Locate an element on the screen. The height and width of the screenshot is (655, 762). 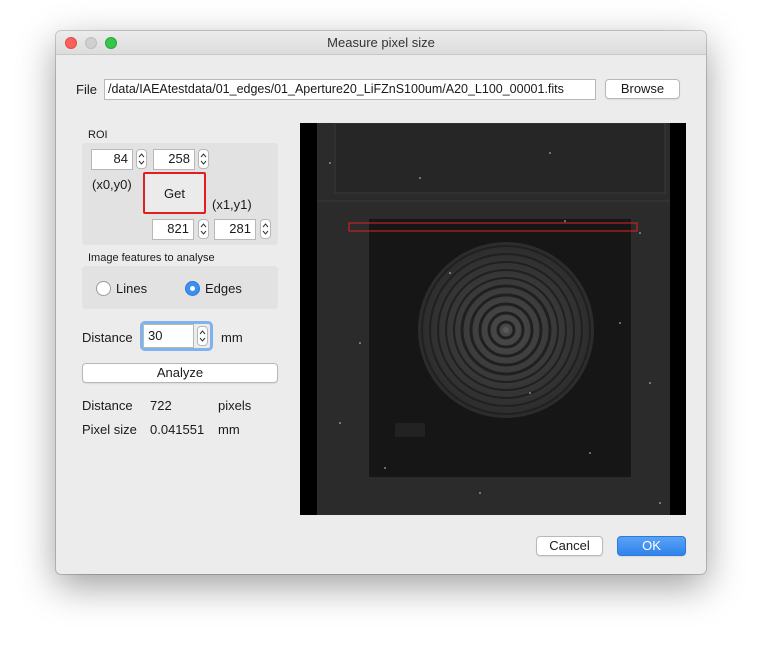
features-label: Image features to analyse is located at coordinates (151, 258).